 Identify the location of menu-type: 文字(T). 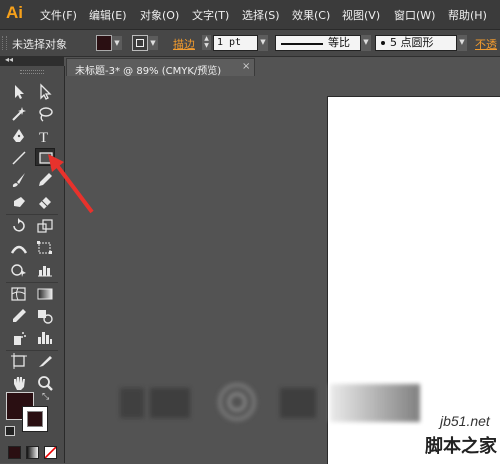
(210, 15).